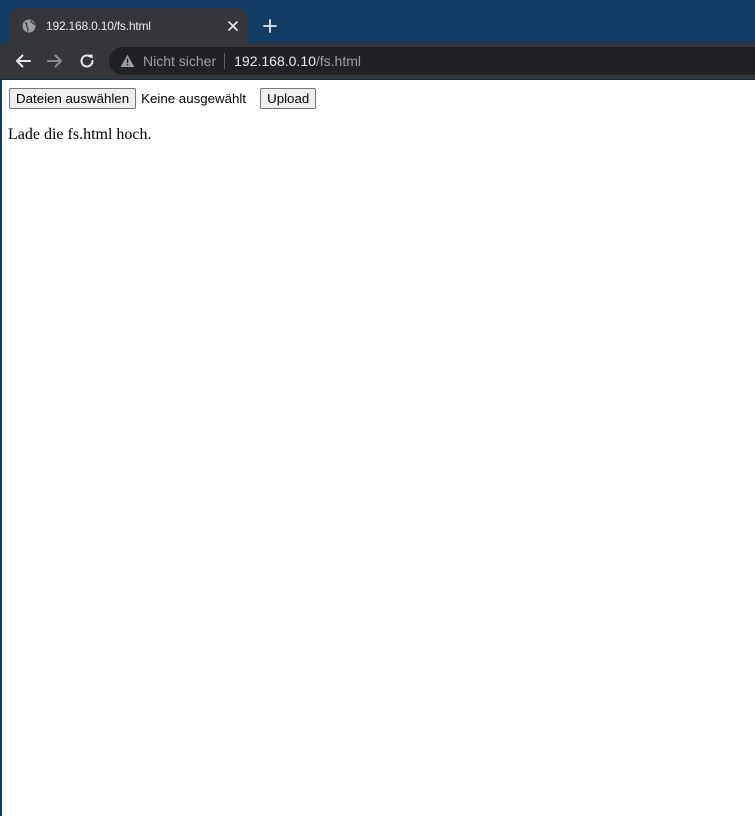  What do you see at coordinates (80, 134) in the screenshot?
I see `upload-instruction: Lade die fs.html hoch.` at bounding box center [80, 134].